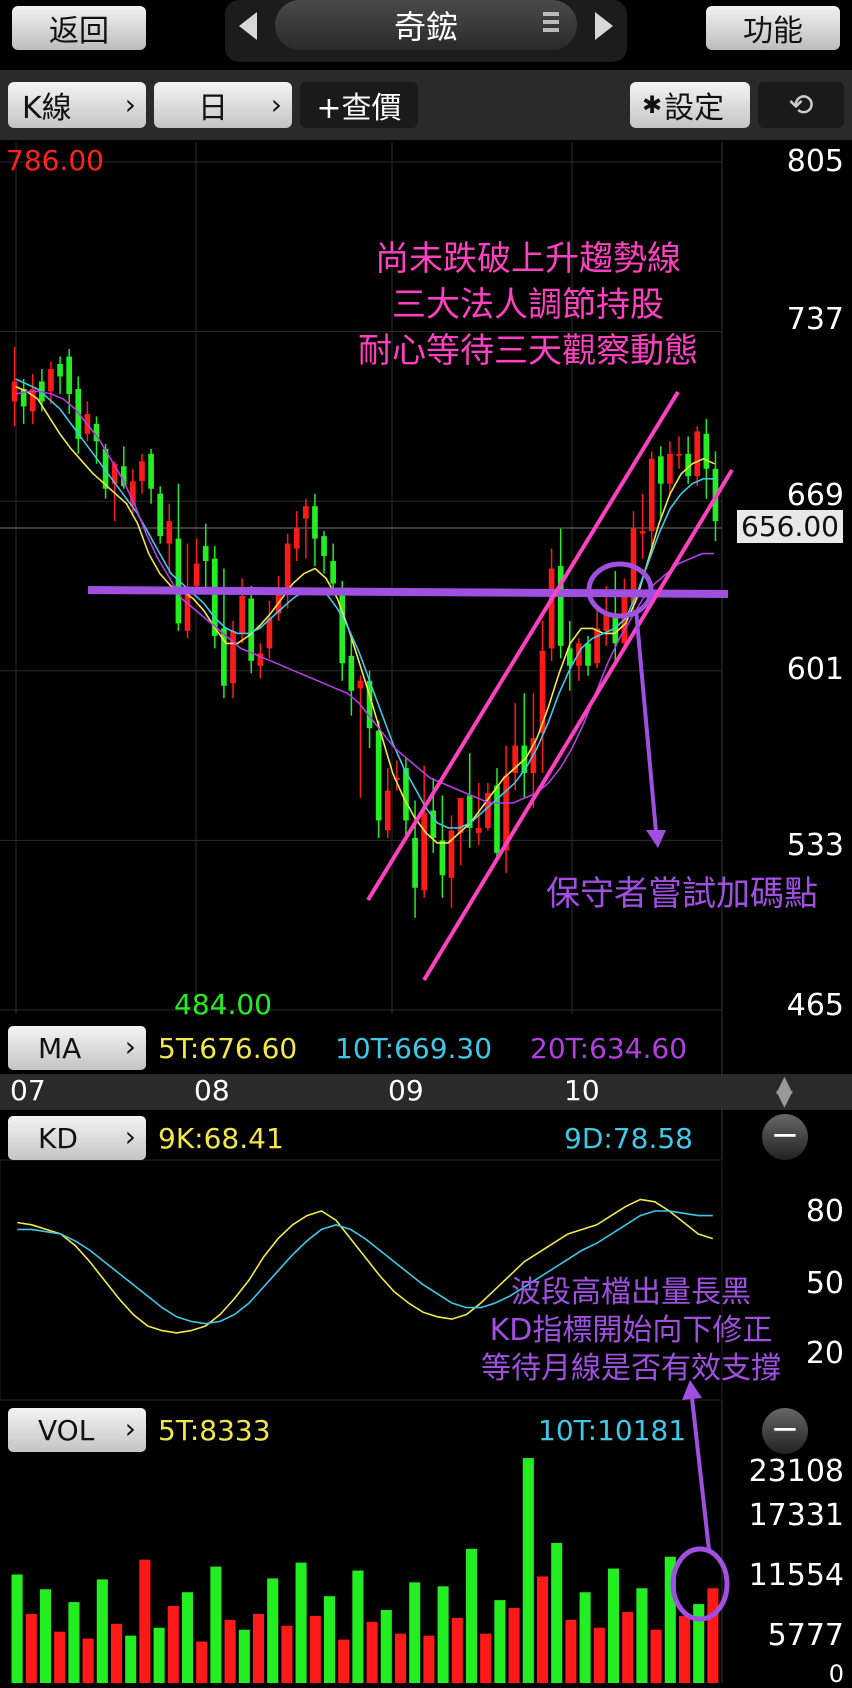  What do you see at coordinates (28, 1090) in the screenshot?
I see `month-label: 07` at bounding box center [28, 1090].